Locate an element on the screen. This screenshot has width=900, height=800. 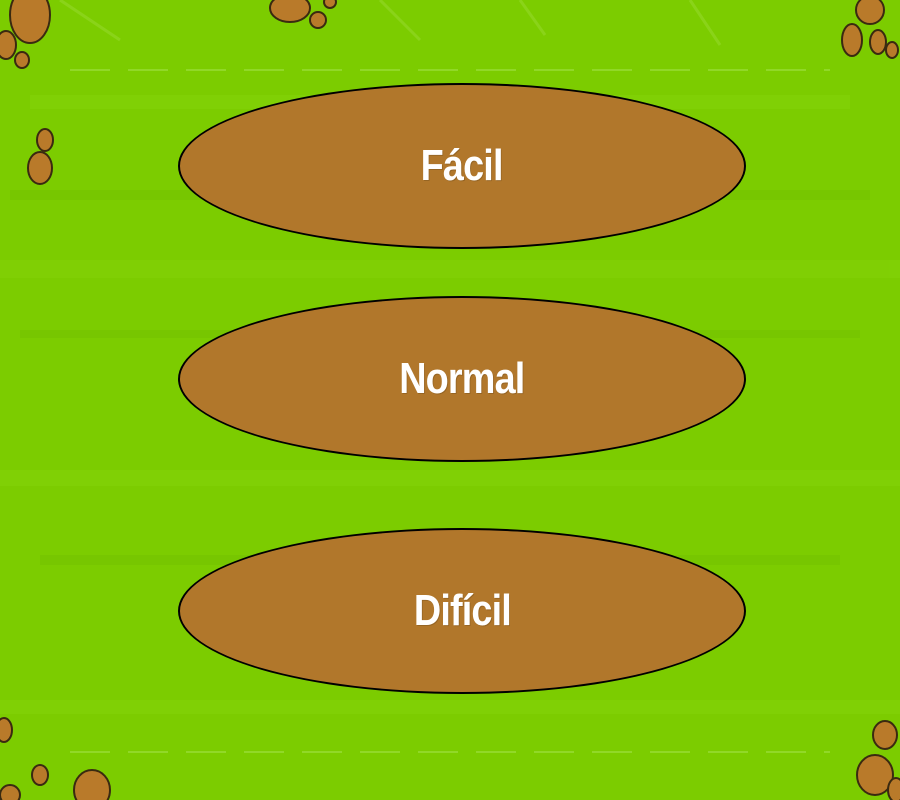
easy-difficulty-label: Fácil is located at coordinates (462, 165).